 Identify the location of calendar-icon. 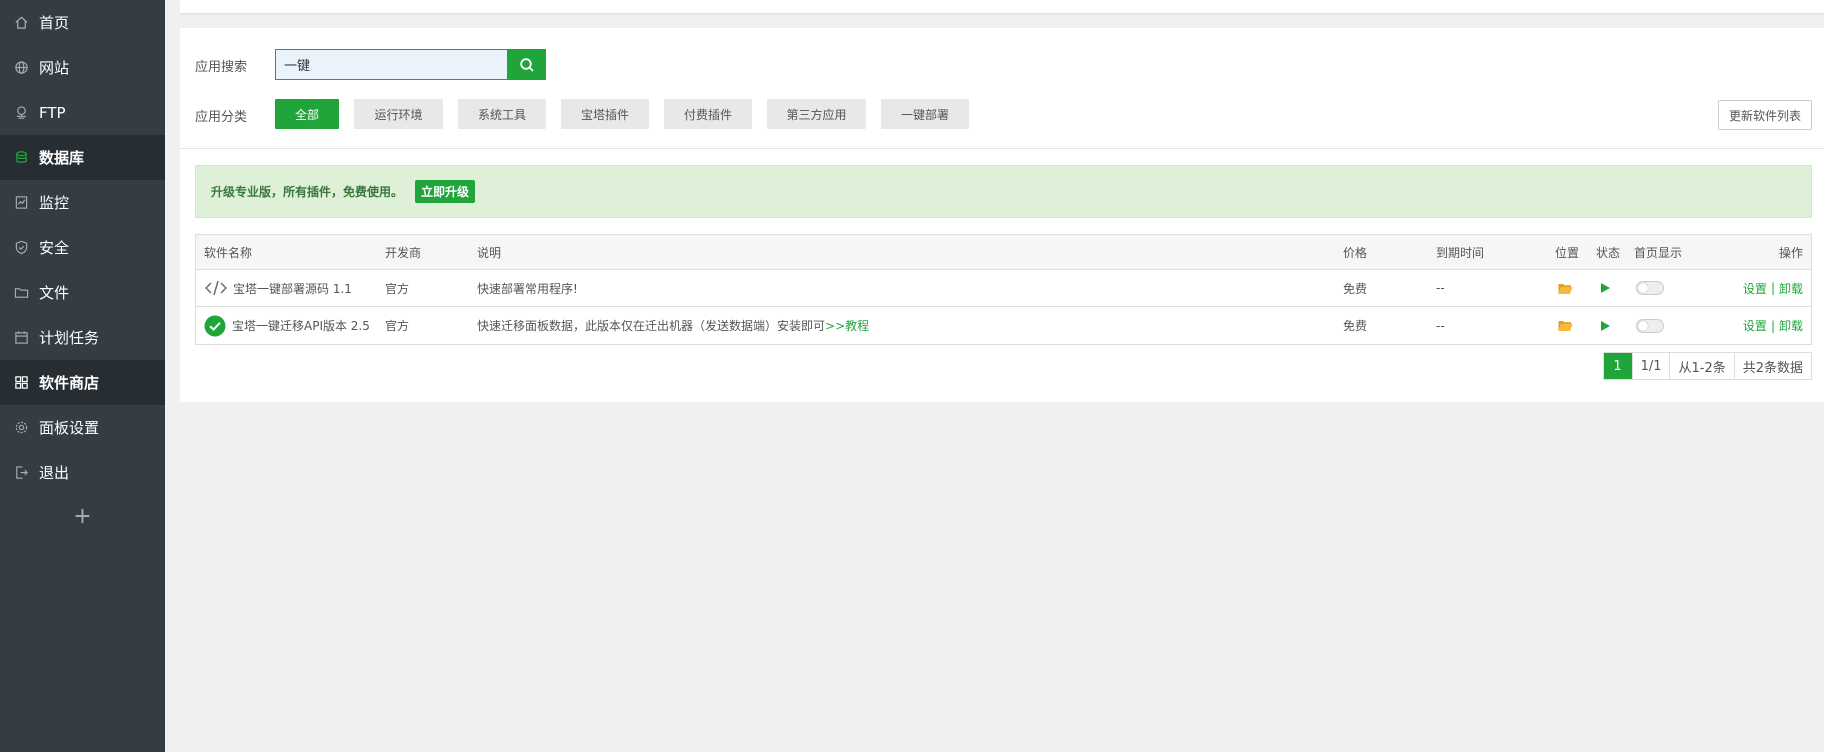
(21, 338).